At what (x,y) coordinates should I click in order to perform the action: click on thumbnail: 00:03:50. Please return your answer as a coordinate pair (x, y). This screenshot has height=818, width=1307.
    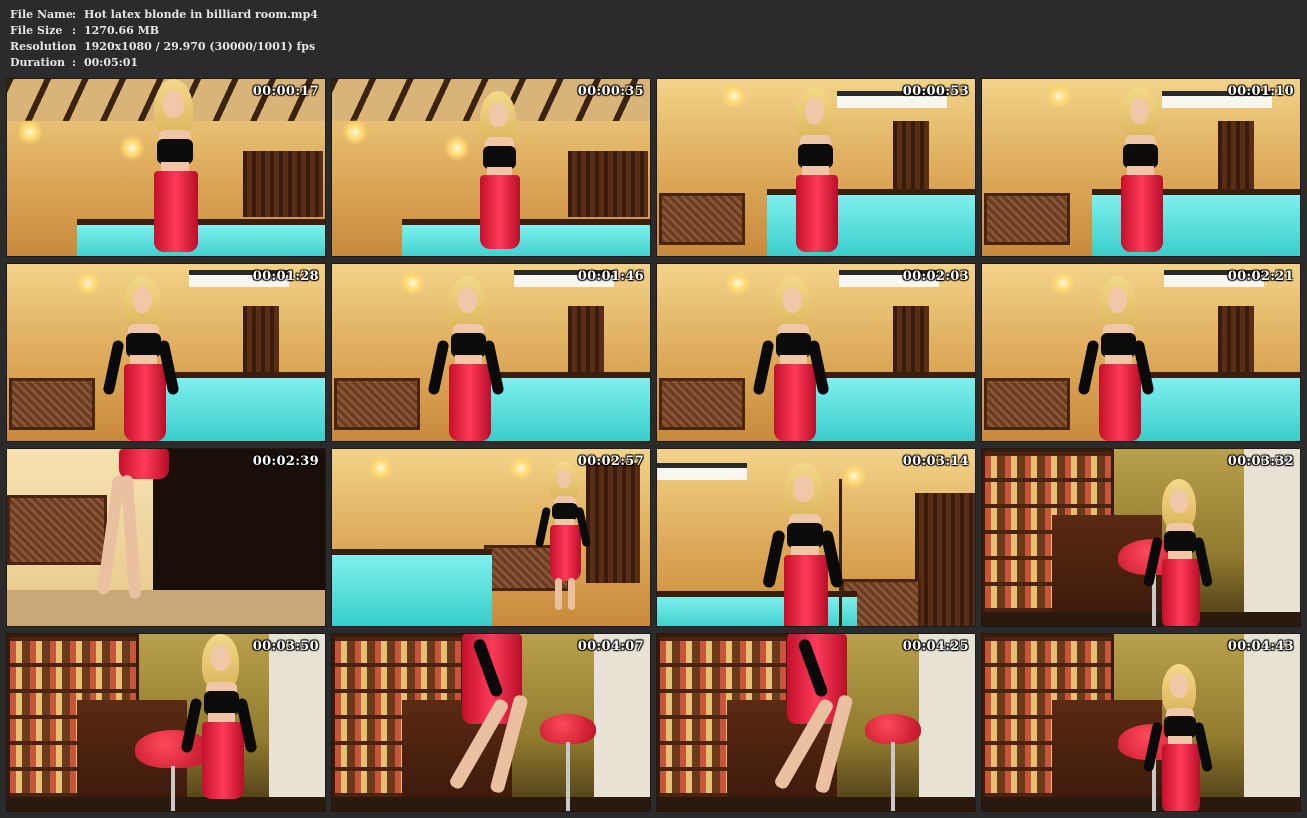
    Looking at the image, I should click on (166, 722).